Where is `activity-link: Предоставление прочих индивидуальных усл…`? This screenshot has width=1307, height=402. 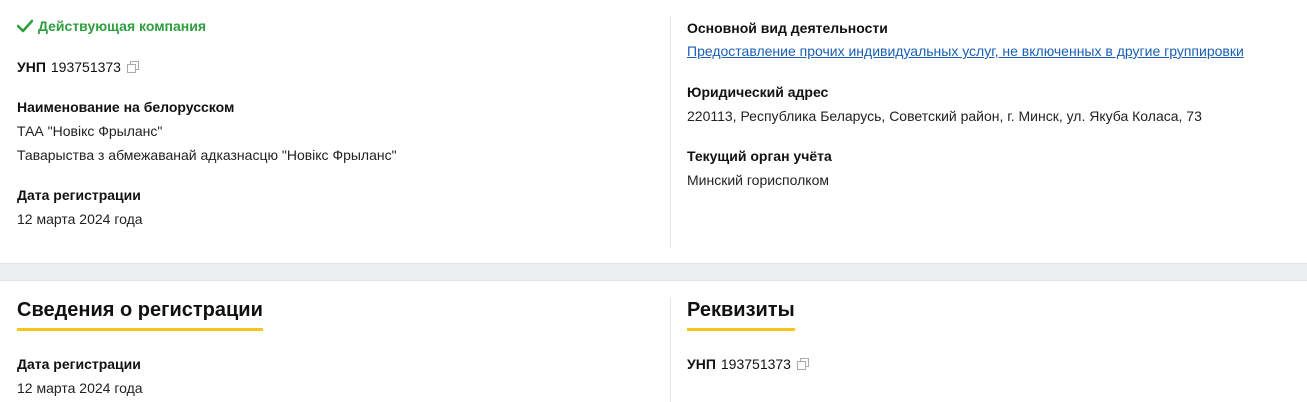
activity-link: Предоставление прочих индивидуальных усл… is located at coordinates (965, 51).